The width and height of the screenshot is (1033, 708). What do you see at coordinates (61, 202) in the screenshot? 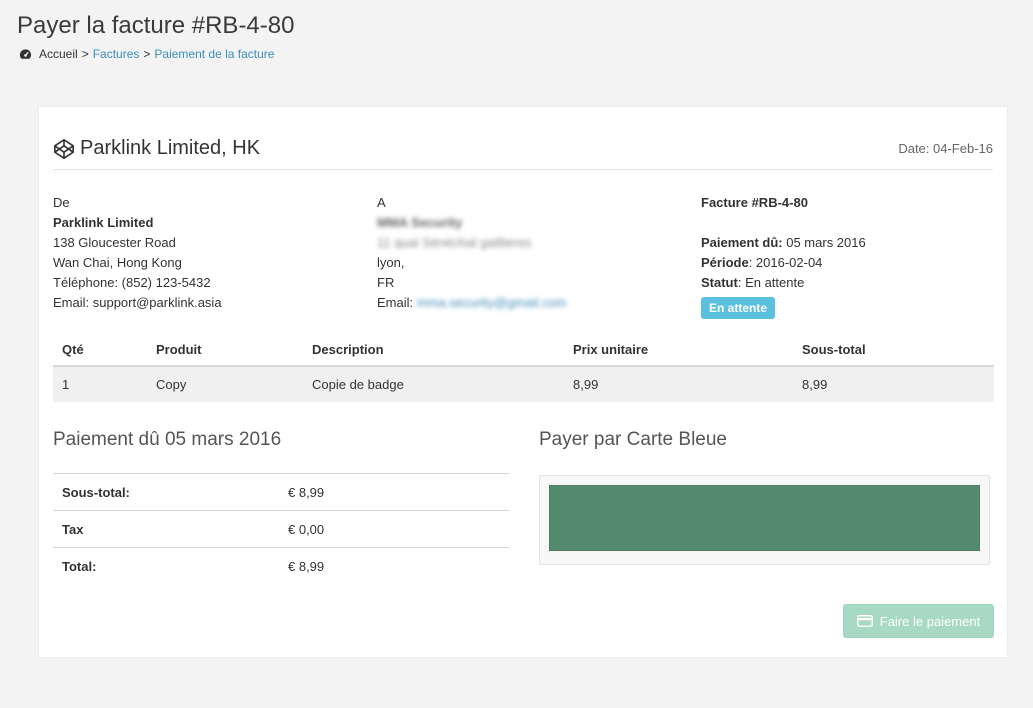
I see `from-label: De` at bounding box center [61, 202].